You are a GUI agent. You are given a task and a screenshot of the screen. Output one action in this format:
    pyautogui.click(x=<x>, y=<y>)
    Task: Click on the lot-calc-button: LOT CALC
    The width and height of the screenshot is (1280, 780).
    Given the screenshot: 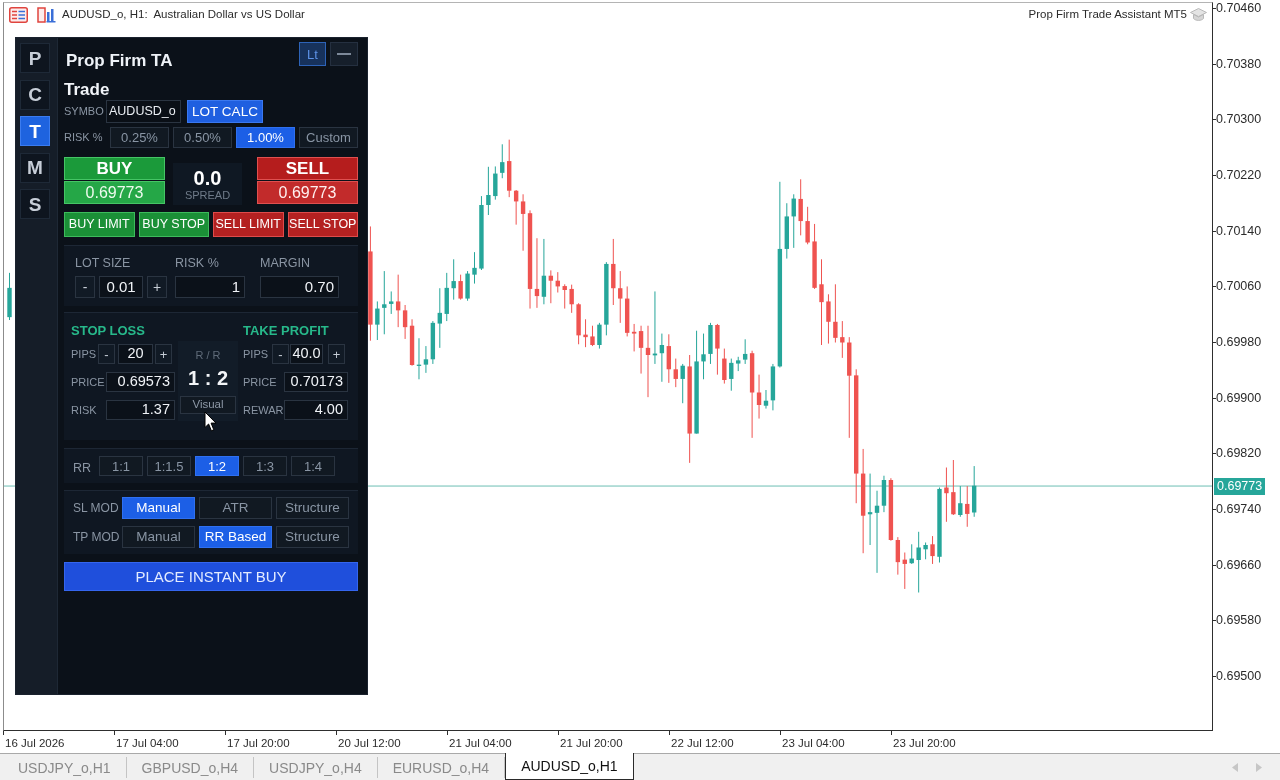 What is the action you would take?
    pyautogui.click(x=225, y=111)
    